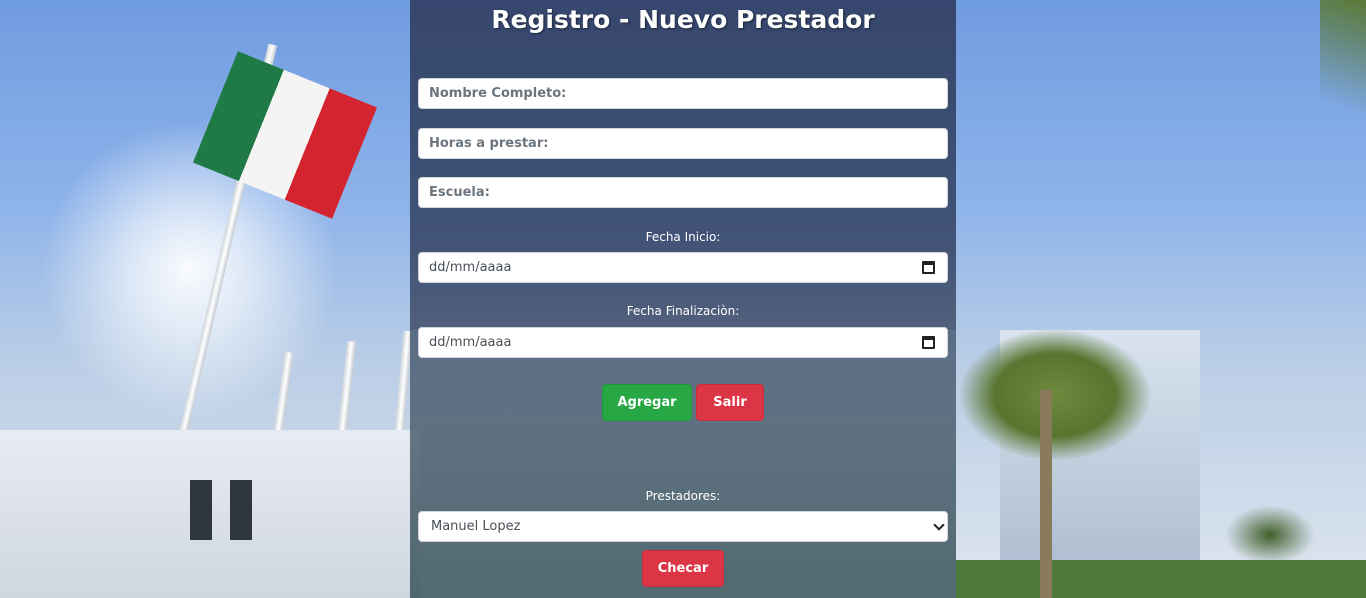  What do you see at coordinates (470, 267) in the screenshot?
I see `fecha-inicio-value: dd/mm/aaaa` at bounding box center [470, 267].